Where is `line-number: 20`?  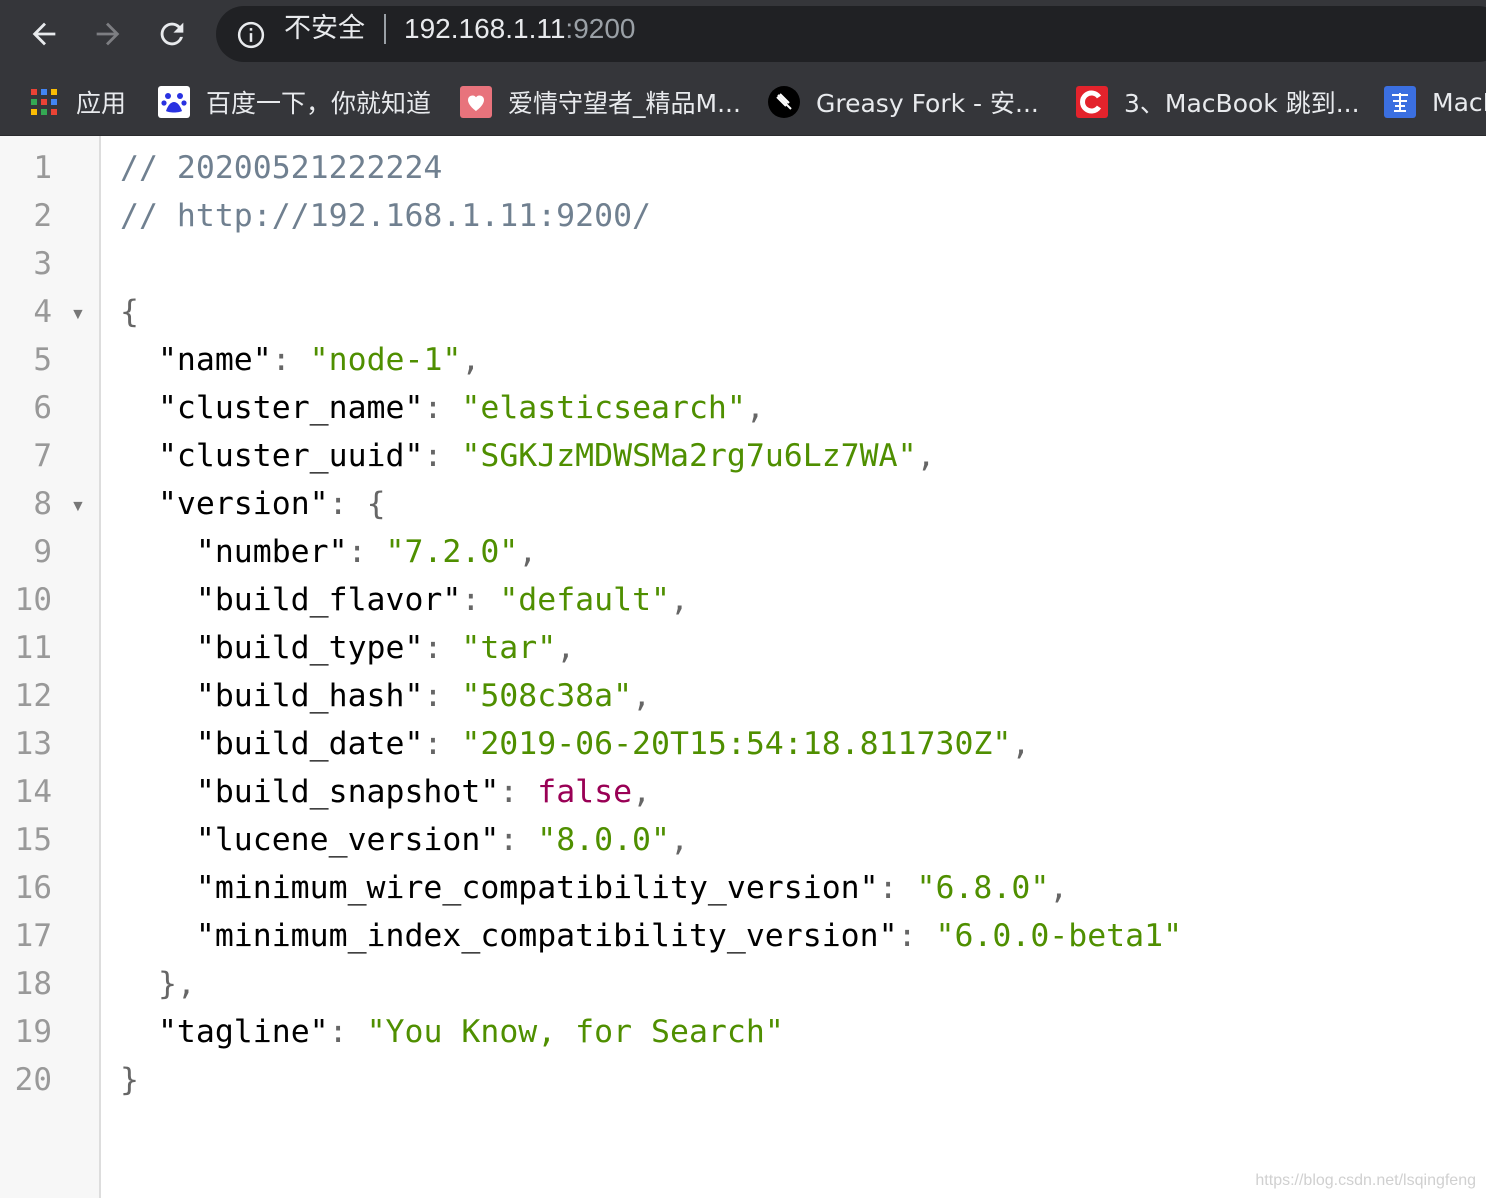 line-number: 20 is located at coordinates (33, 1080).